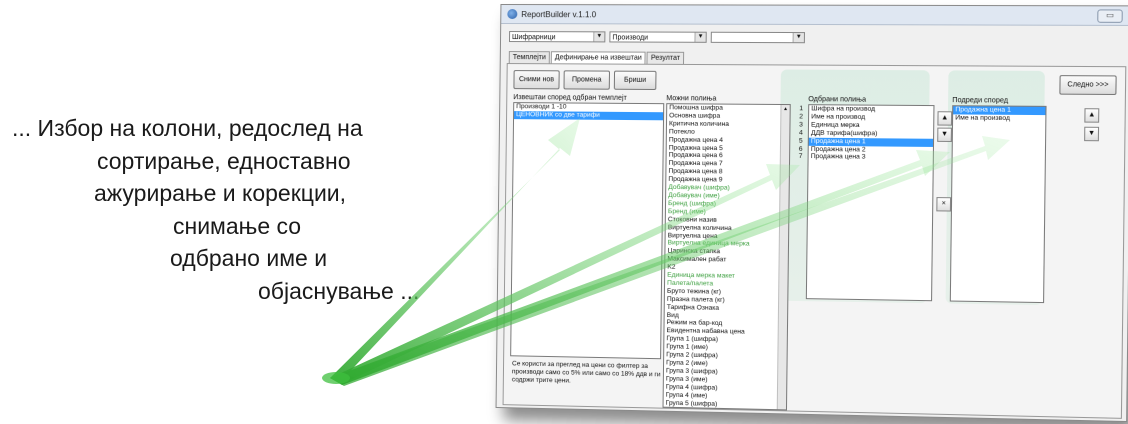 This screenshot has height=424, width=1128. Describe the element at coordinates (635, 80) in the screenshot. I see `delete-button: Бриши` at that location.